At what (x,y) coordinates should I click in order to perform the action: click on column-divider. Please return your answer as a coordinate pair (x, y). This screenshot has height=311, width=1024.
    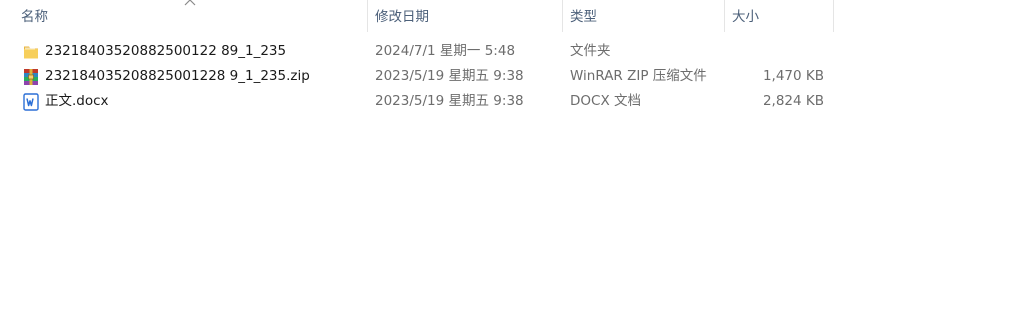
    Looking at the image, I should click on (833, 16).